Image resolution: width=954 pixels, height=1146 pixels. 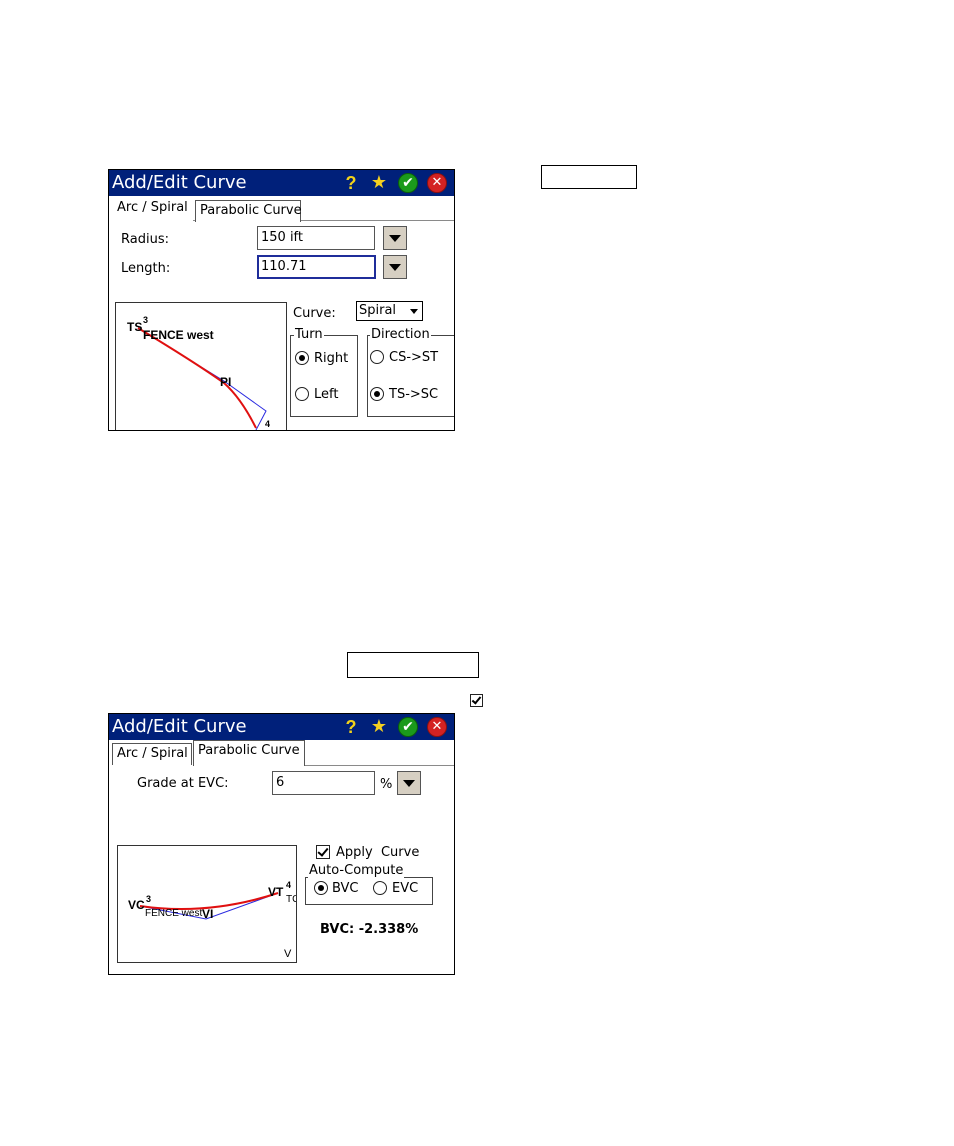 I want to click on standalone-checkbox-icon, so click(x=476, y=700).